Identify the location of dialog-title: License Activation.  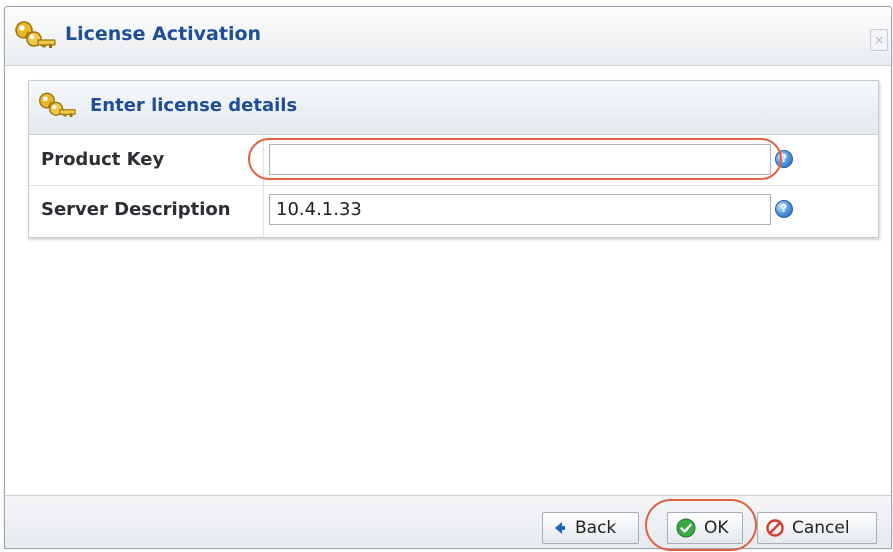
(163, 34).